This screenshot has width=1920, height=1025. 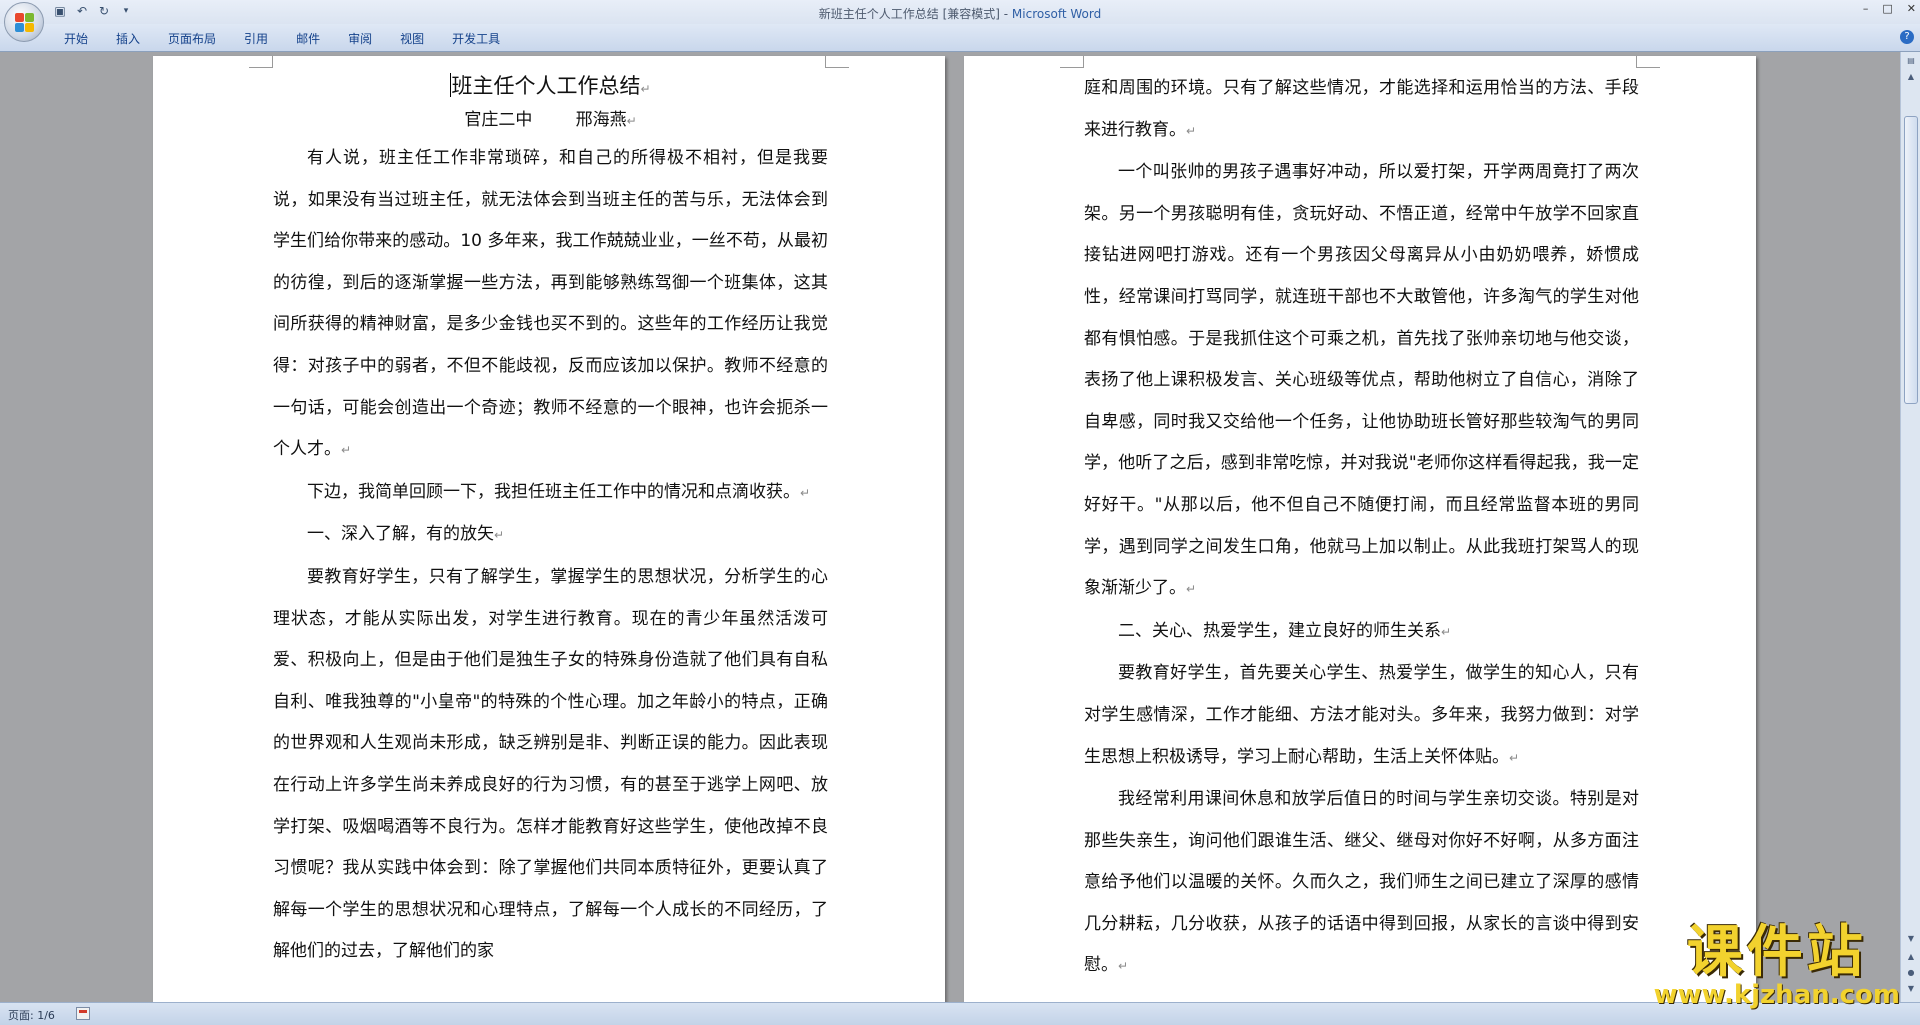 What do you see at coordinates (83, 1013) in the screenshot?
I see `proofing-status-icon` at bounding box center [83, 1013].